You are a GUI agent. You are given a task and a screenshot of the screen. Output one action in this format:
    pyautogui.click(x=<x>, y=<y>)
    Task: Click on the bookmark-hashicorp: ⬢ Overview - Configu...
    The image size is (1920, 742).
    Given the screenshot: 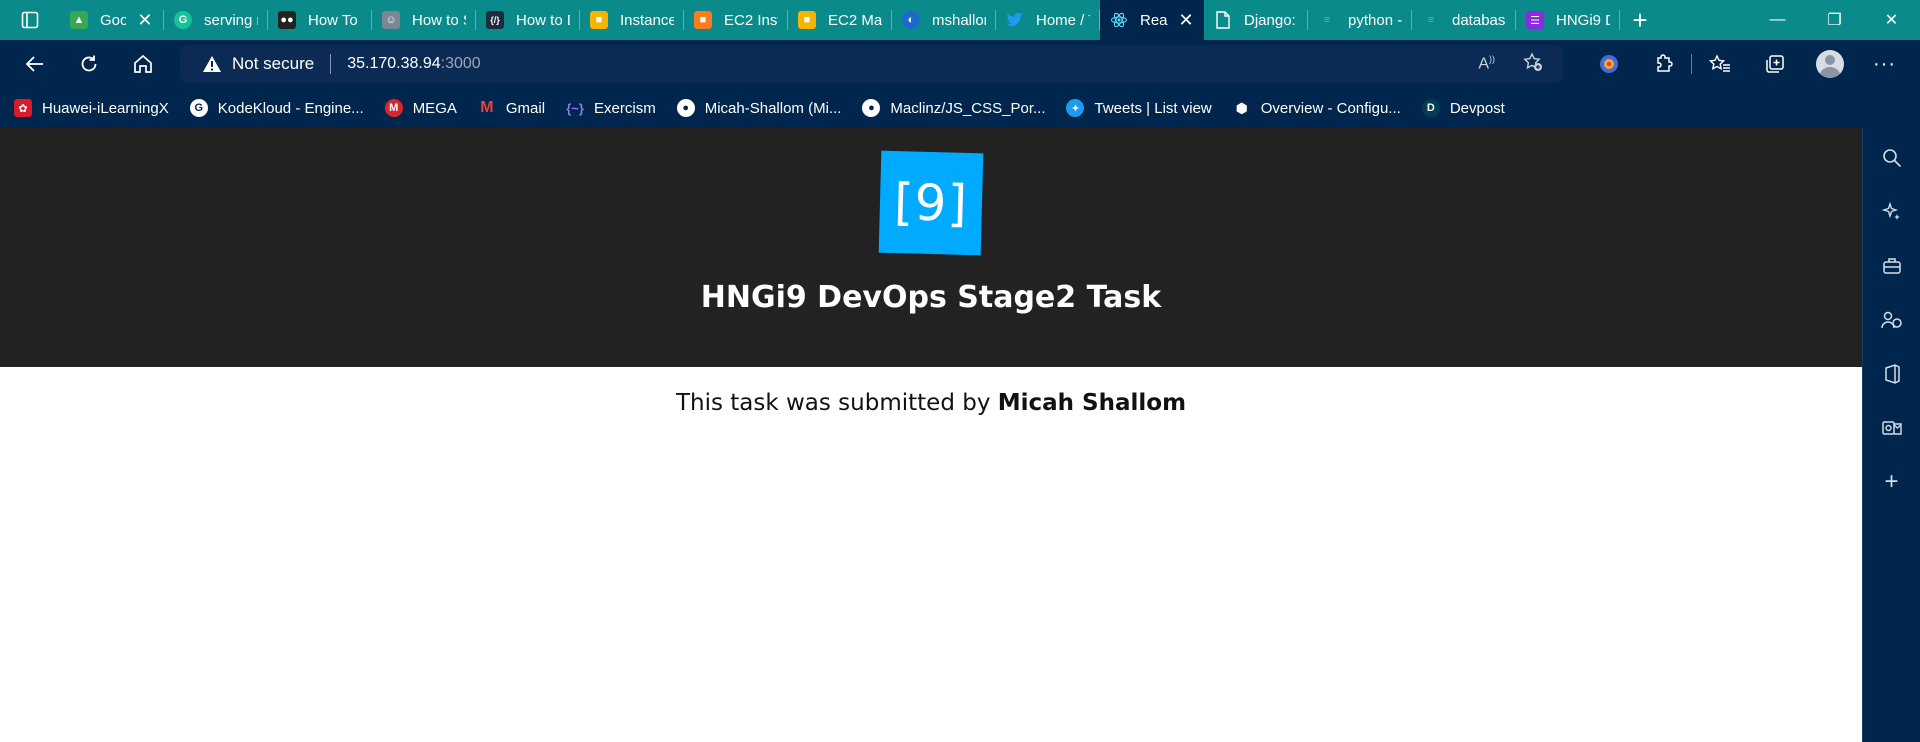 What is the action you would take?
    pyautogui.click(x=1317, y=108)
    